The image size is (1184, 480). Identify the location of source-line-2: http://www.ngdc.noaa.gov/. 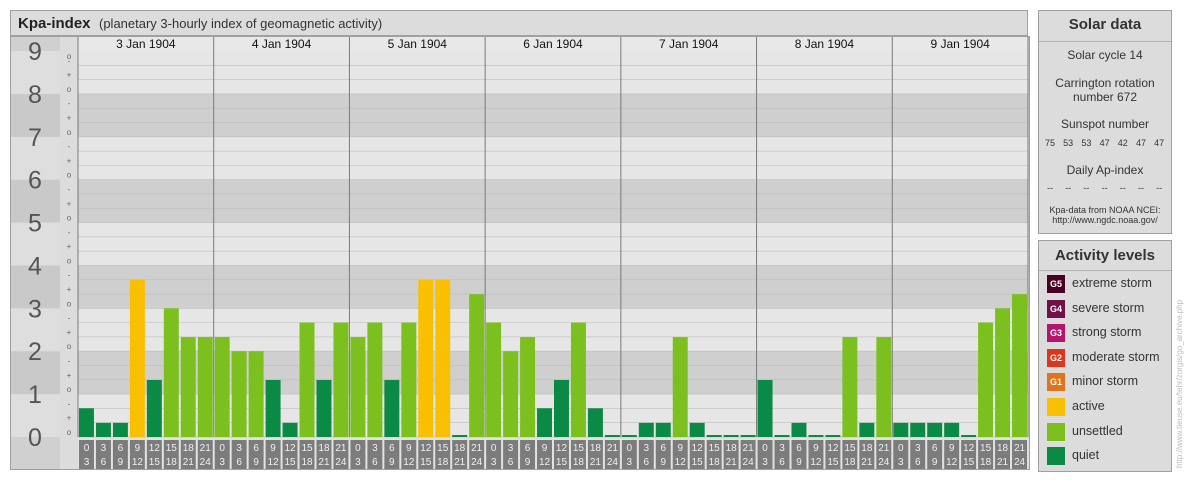
(1105, 220).